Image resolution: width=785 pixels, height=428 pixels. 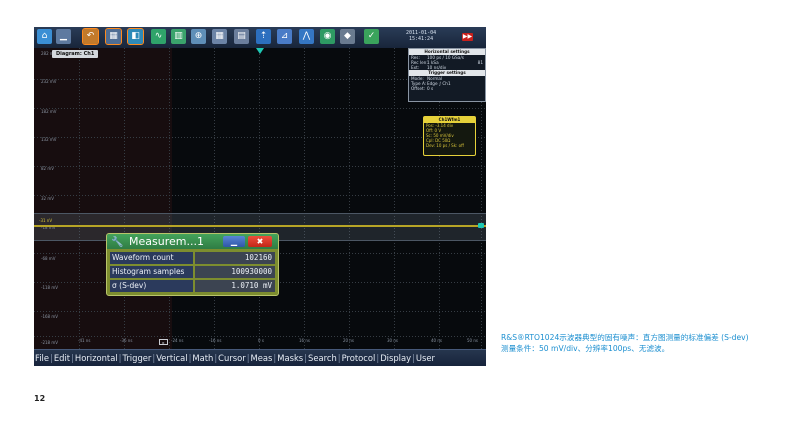 I want to click on date-time: 2011-01-04 15:41:24, so click(x=421, y=36).